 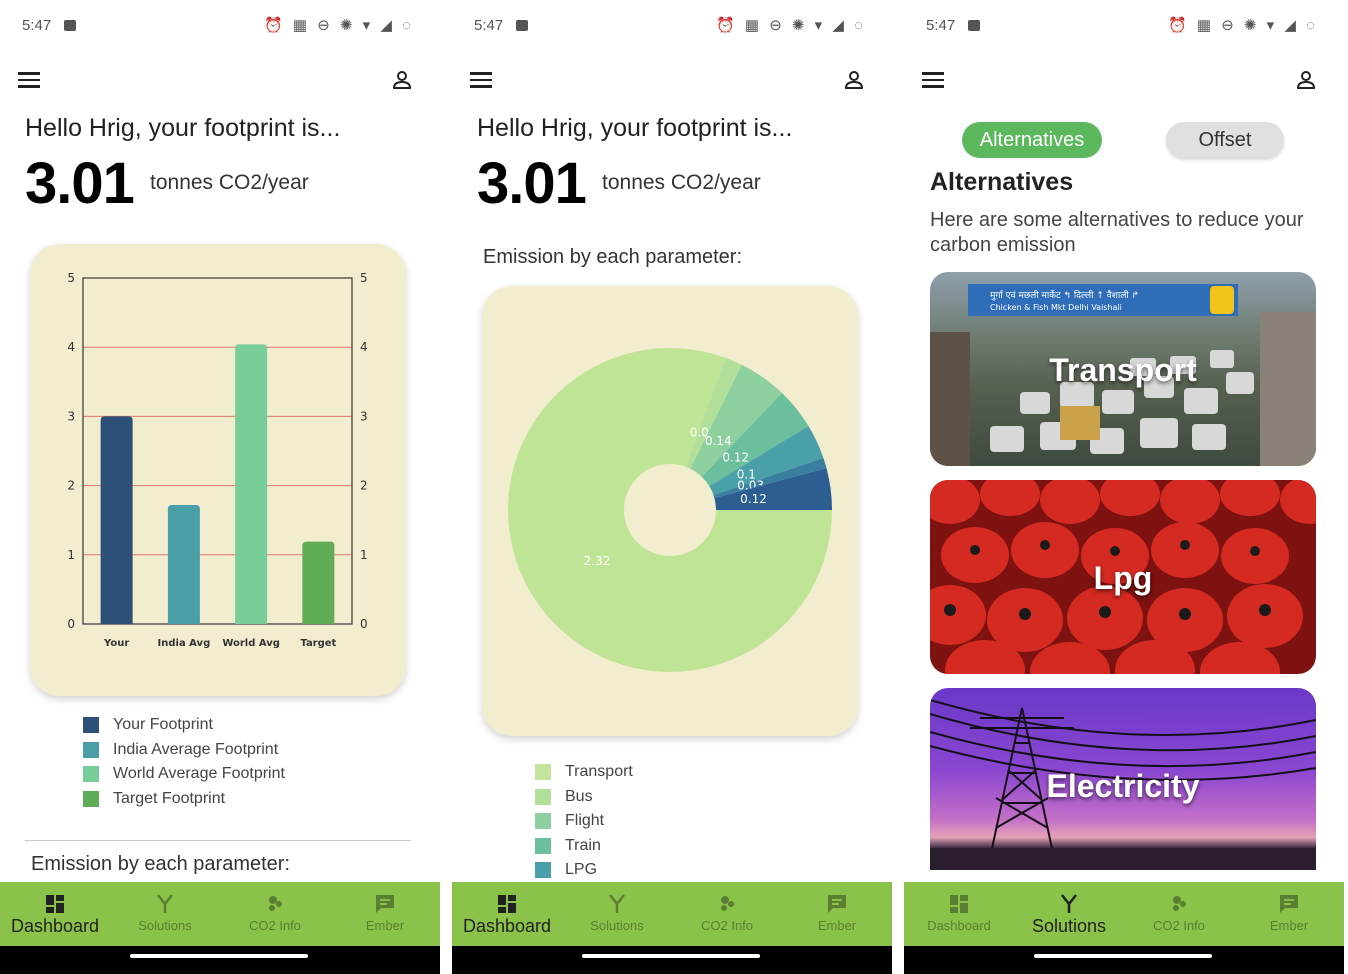 I want to click on pie-legend-item: LPG, so click(x=584, y=870).